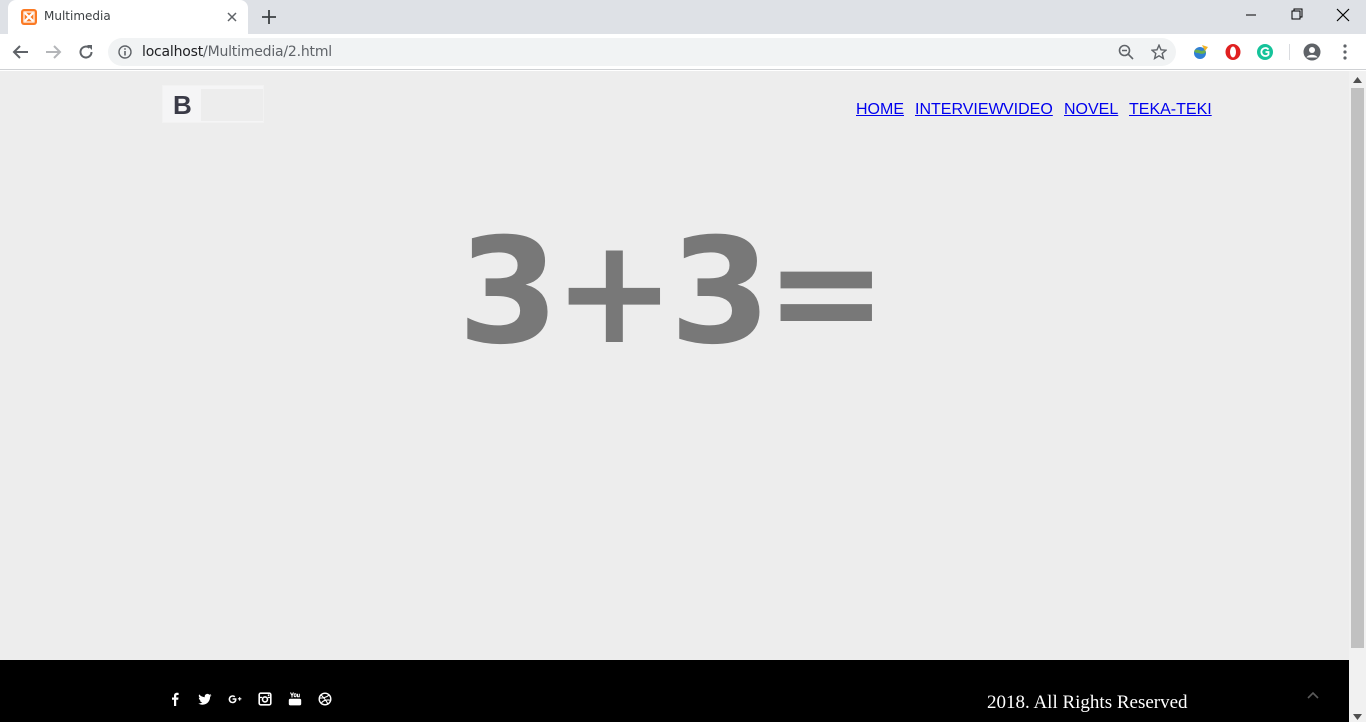 The height and width of the screenshot is (722, 1366). I want to click on scroll-up-arrow-icon, so click(1357, 80).